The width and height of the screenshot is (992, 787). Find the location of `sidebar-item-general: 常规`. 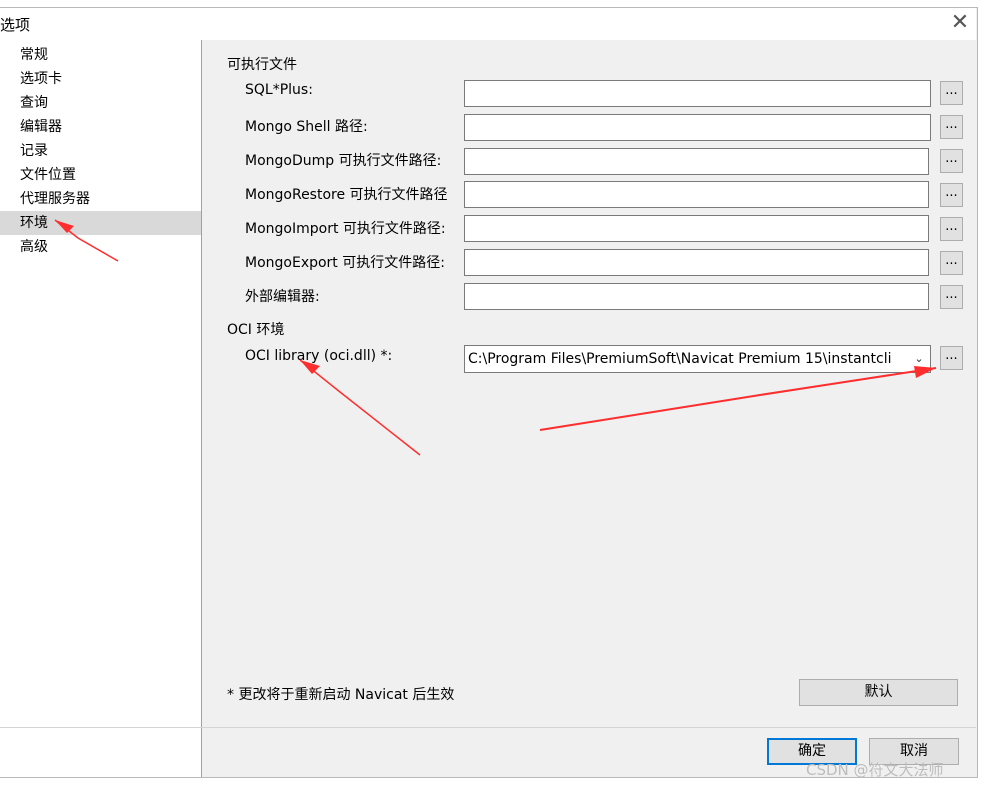

sidebar-item-general: 常规 is located at coordinates (100, 55).